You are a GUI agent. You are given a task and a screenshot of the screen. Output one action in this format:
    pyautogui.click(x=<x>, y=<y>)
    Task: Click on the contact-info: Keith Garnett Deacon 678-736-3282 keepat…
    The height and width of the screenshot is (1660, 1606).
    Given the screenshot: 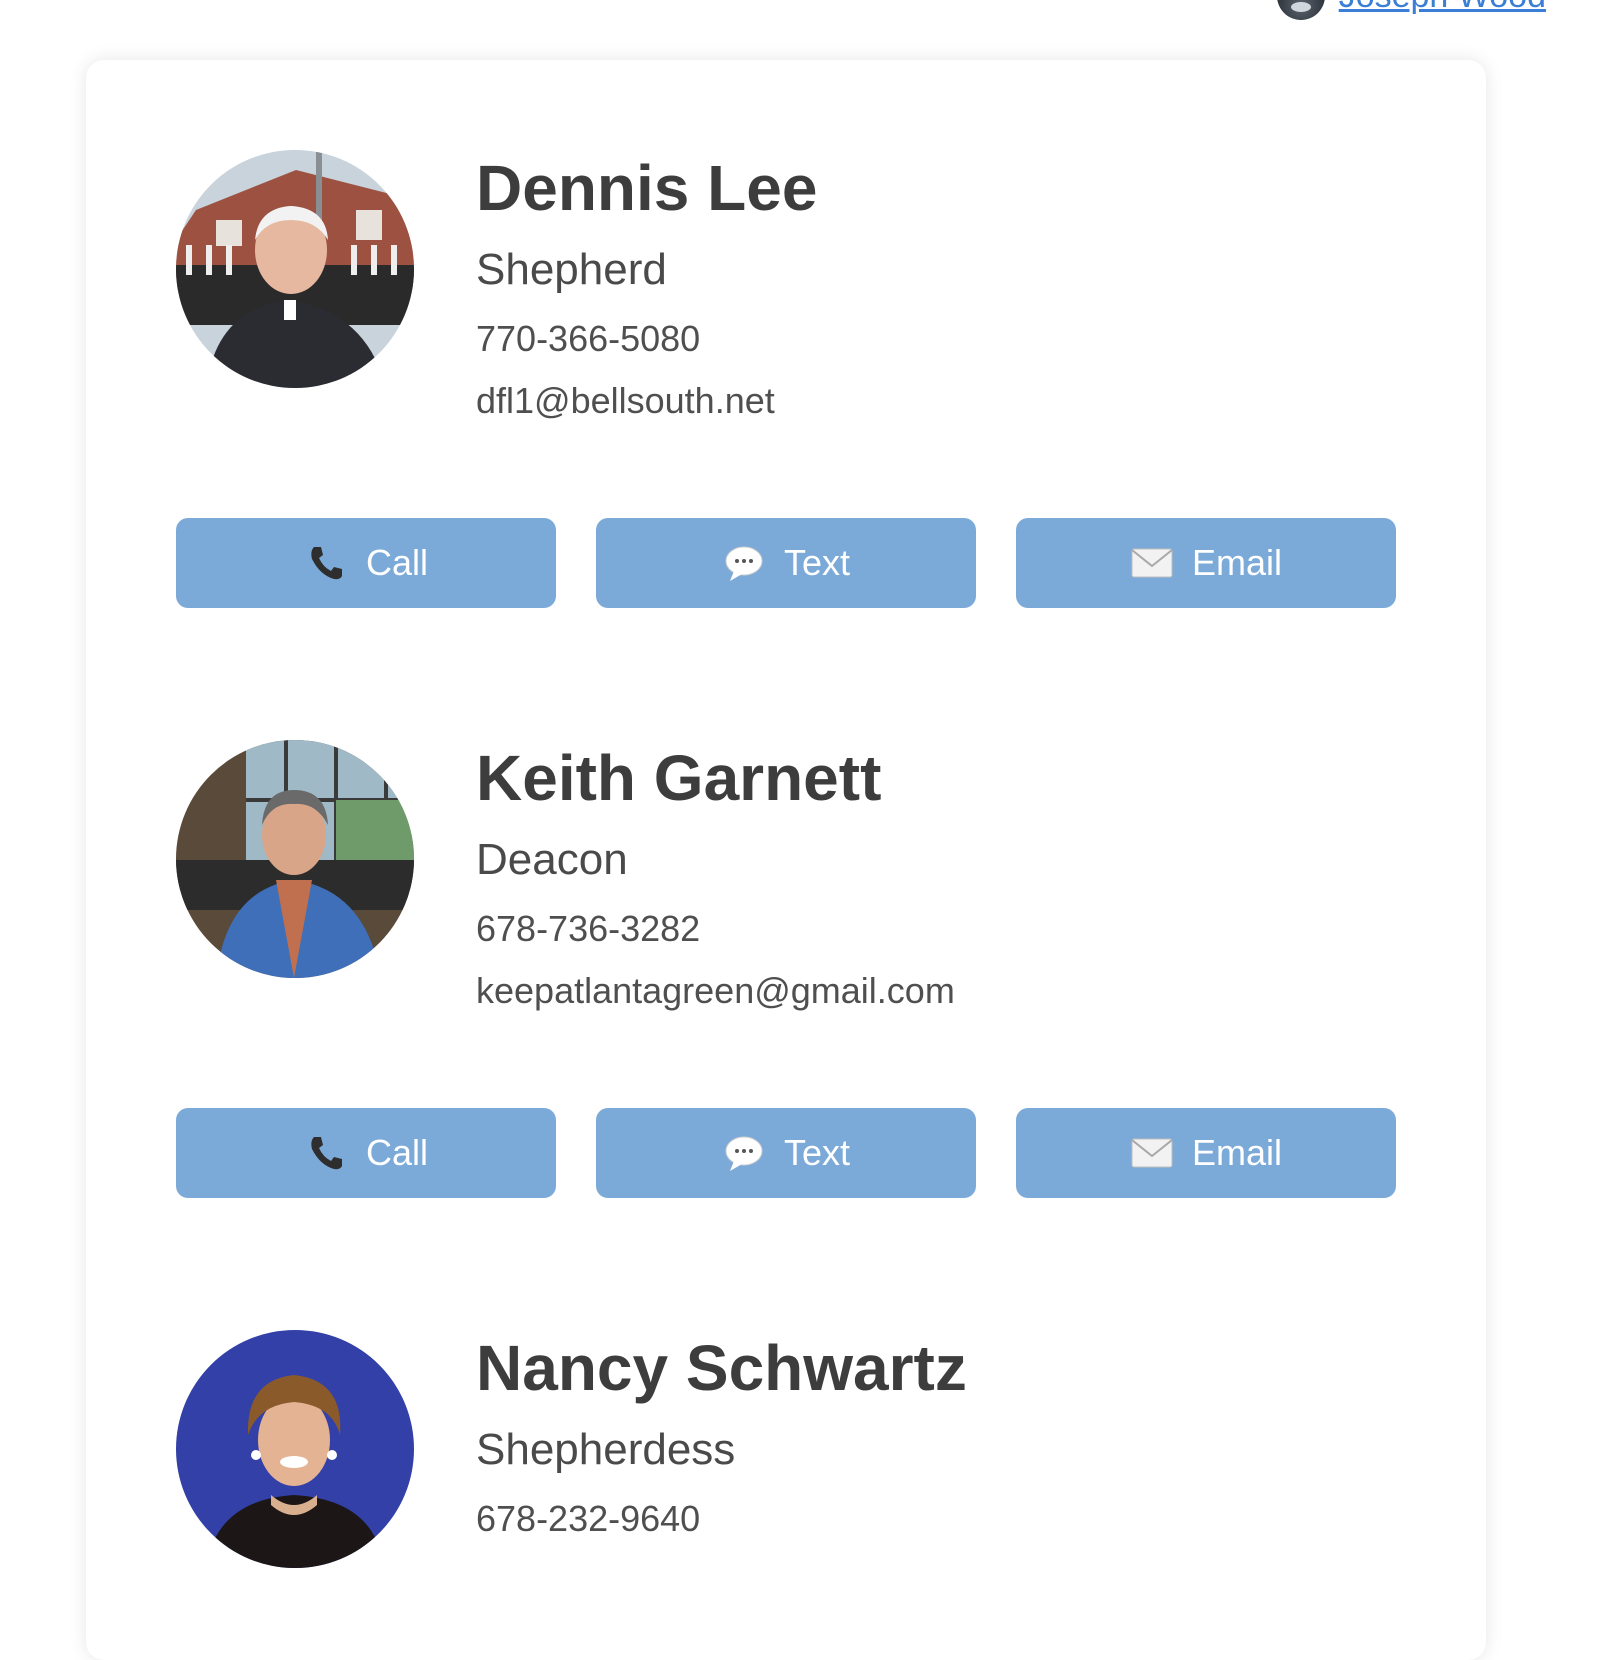 What is the action you would take?
    pyautogui.click(x=715, y=877)
    